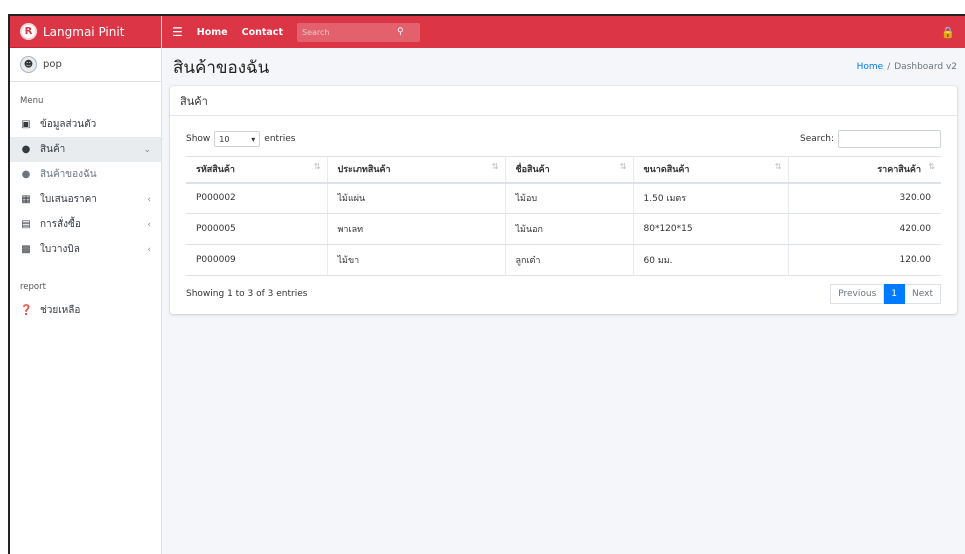  Describe the element at coordinates (60, 224) in the screenshot. I see `sidebar-item-label: การสั่งซื้อ` at that location.